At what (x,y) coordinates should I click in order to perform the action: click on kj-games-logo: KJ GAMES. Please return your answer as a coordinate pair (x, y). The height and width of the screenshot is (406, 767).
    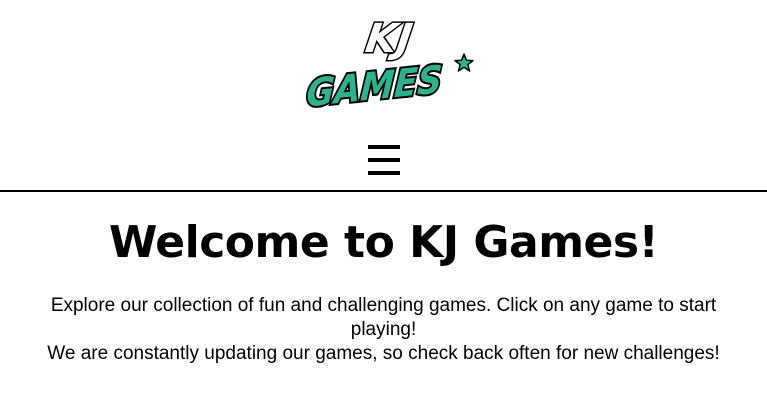
    Looking at the image, I should click on (392, 63).